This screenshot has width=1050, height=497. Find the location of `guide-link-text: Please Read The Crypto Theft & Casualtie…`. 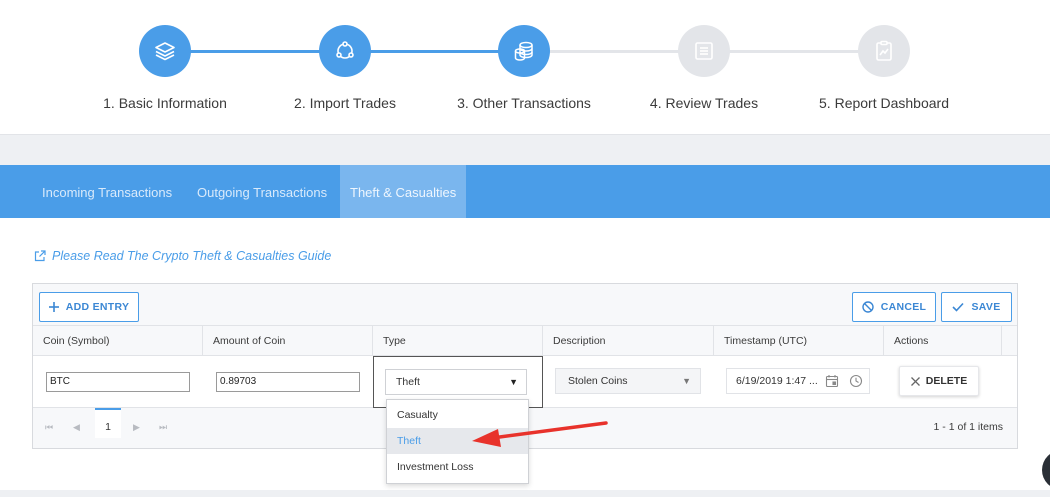

guide-link-text: Please Read The Crypto Theft & Casualtie… is located at coordinates (192, 256).